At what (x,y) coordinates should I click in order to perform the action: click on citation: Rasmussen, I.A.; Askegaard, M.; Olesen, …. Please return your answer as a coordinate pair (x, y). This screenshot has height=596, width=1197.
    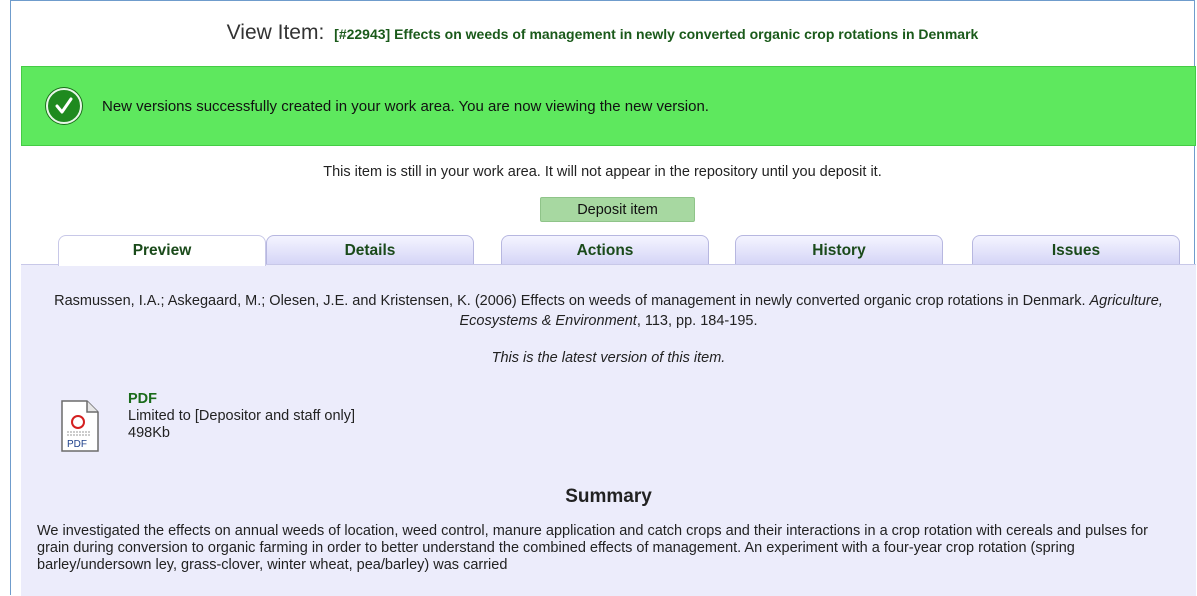
    Looking at the image, I should click on (608, 311).